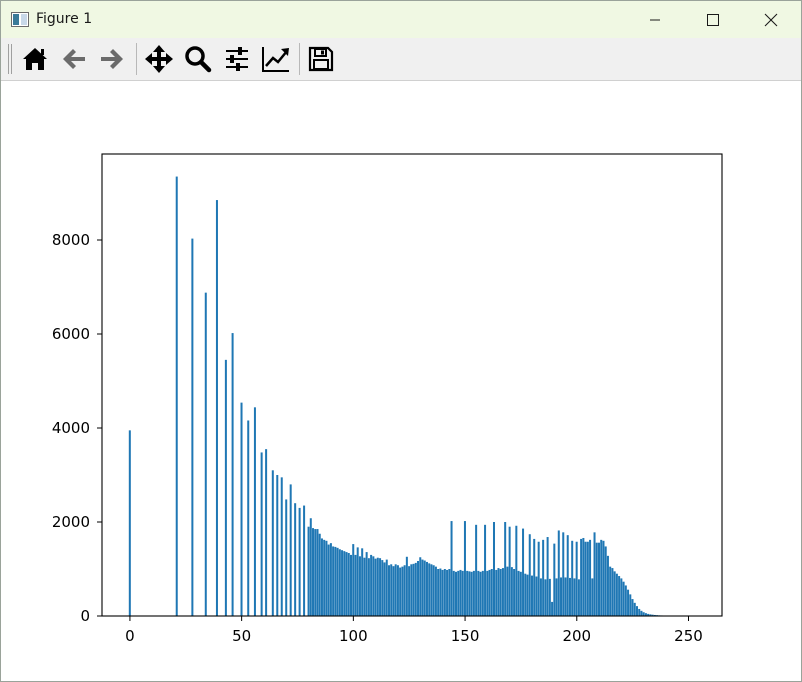 The height and width of the screenshot is (682, 802). What do you see at coordinates (71, 240) in the screenshot?
I see `y-tick-label: 8000` at bounding box center [71, 240].